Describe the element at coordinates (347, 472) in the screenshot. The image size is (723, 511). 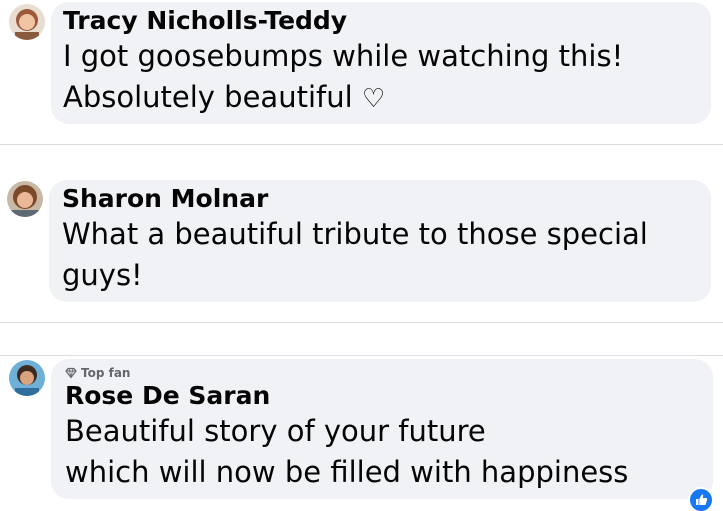
I see `comment-text-line: which will now be filled with happiness` at that location.